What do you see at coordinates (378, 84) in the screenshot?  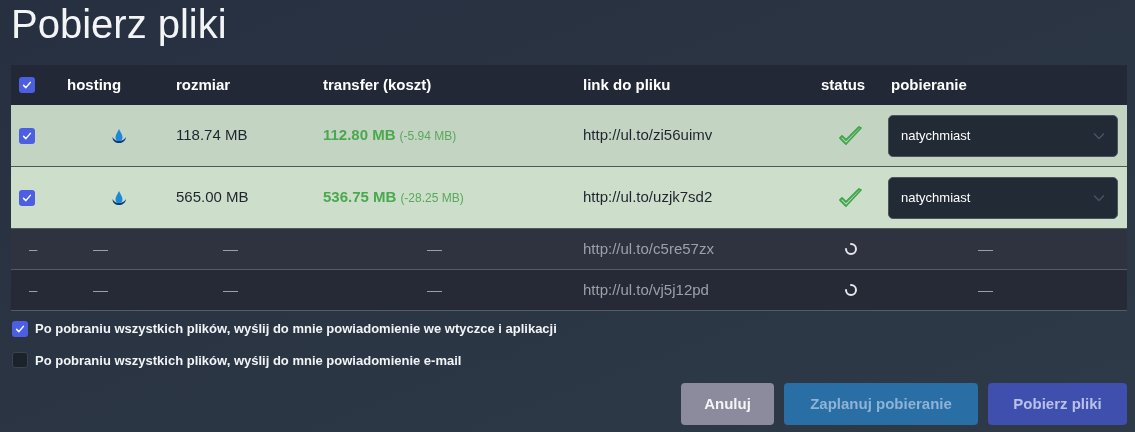 I see `column-header: transfer (koszt)` at bounding box center [378, 84].